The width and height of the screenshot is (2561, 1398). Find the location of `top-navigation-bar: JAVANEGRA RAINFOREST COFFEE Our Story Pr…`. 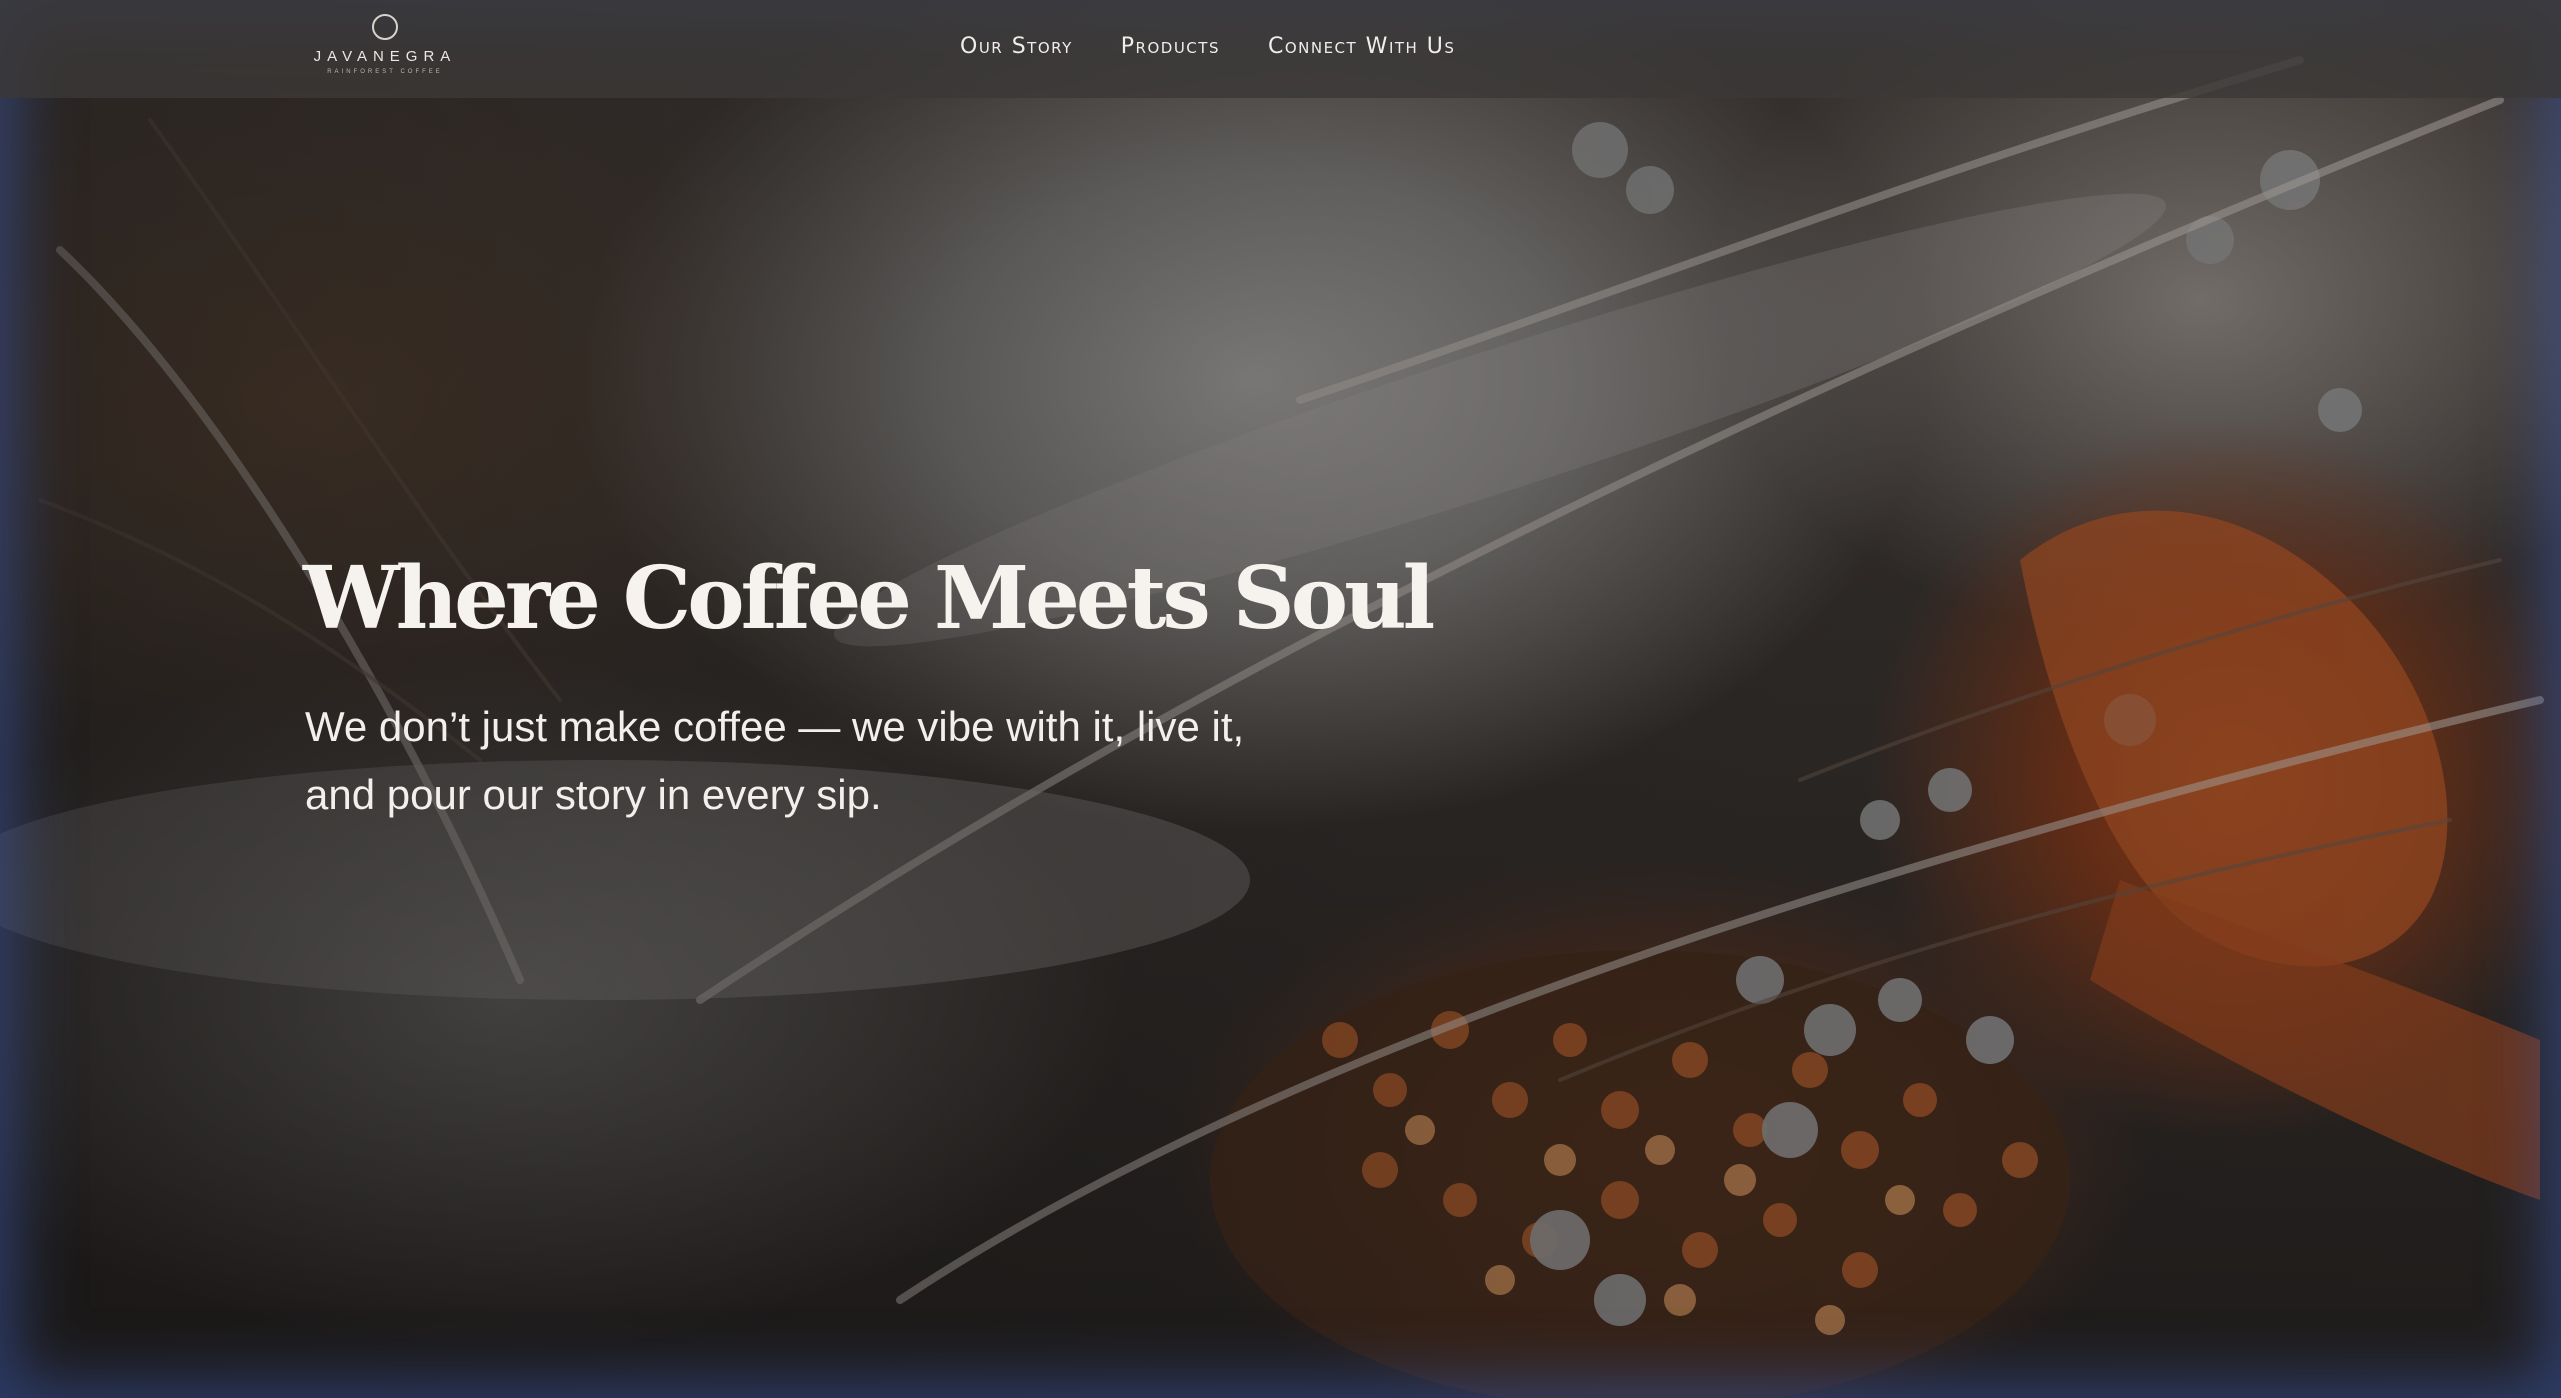

top-navigation-bar: JAVANEGRA RAINFOREST COFFEE Our Story Pr… is located at coordinates (1280, 49).